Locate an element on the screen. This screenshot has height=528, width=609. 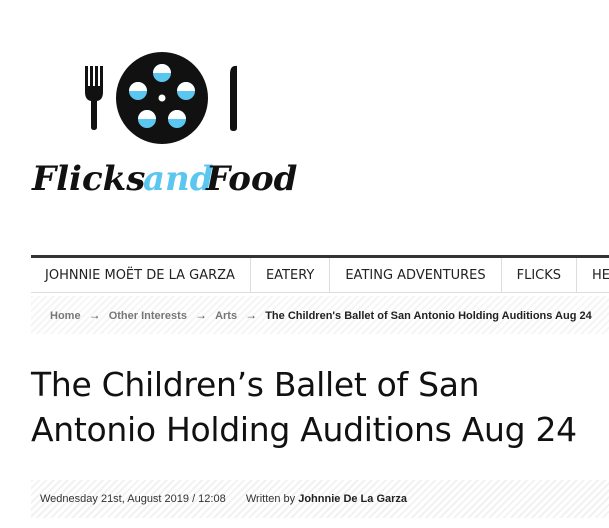
nav-item-eatery: EATERY is located at coordinates (291, 275).